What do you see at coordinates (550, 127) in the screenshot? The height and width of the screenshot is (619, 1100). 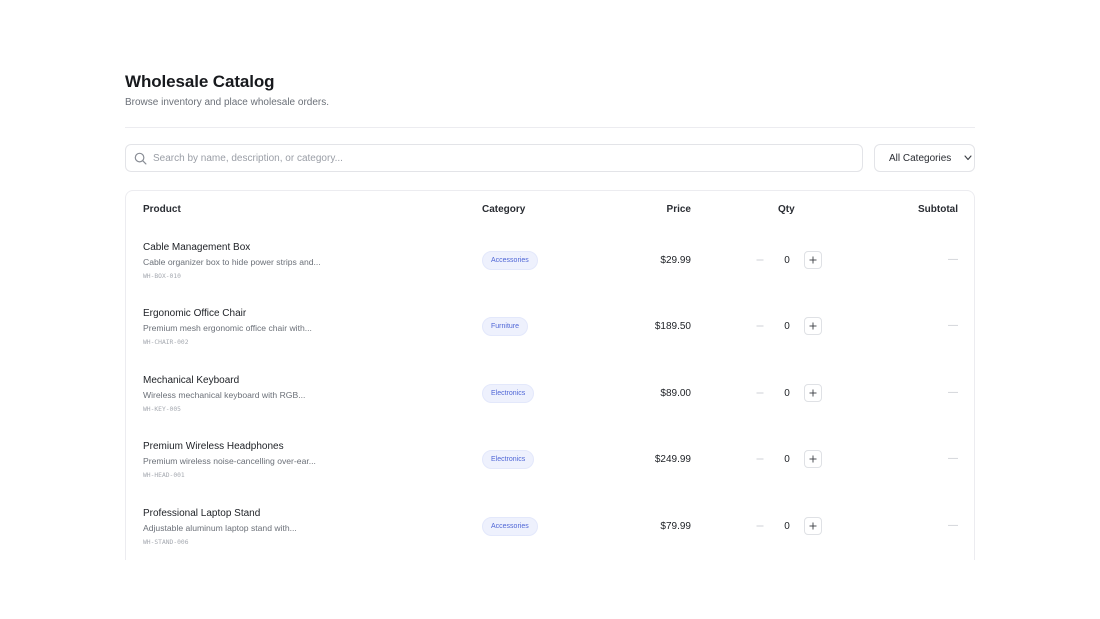 I see `header-divider` at bounding box center [550, 127].